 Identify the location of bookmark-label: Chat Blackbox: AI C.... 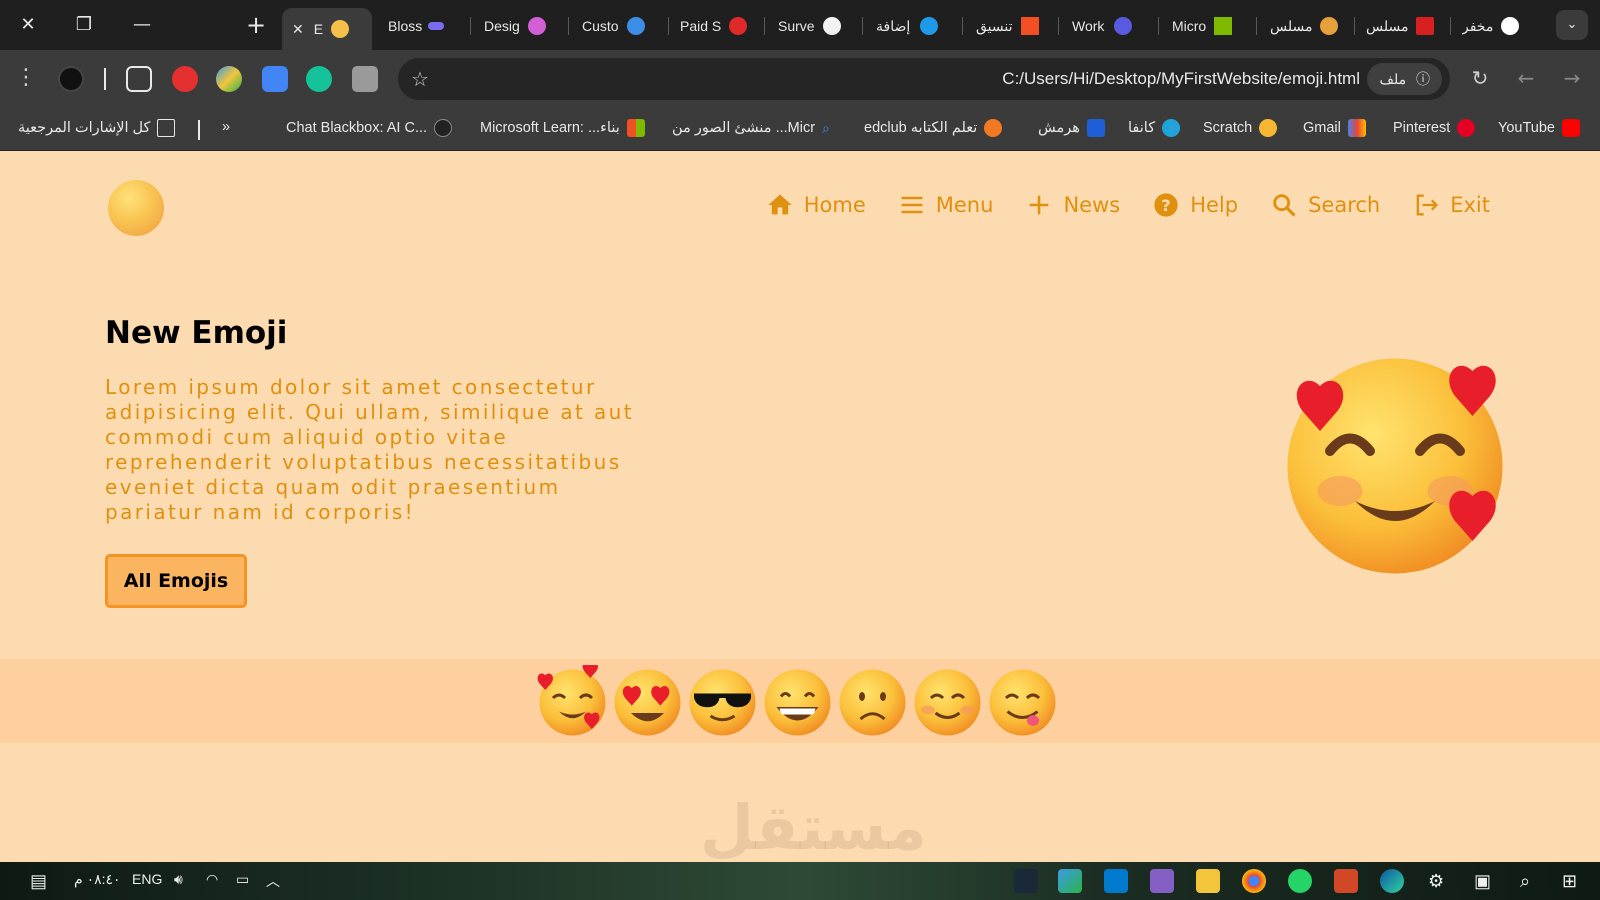
(357, 128).